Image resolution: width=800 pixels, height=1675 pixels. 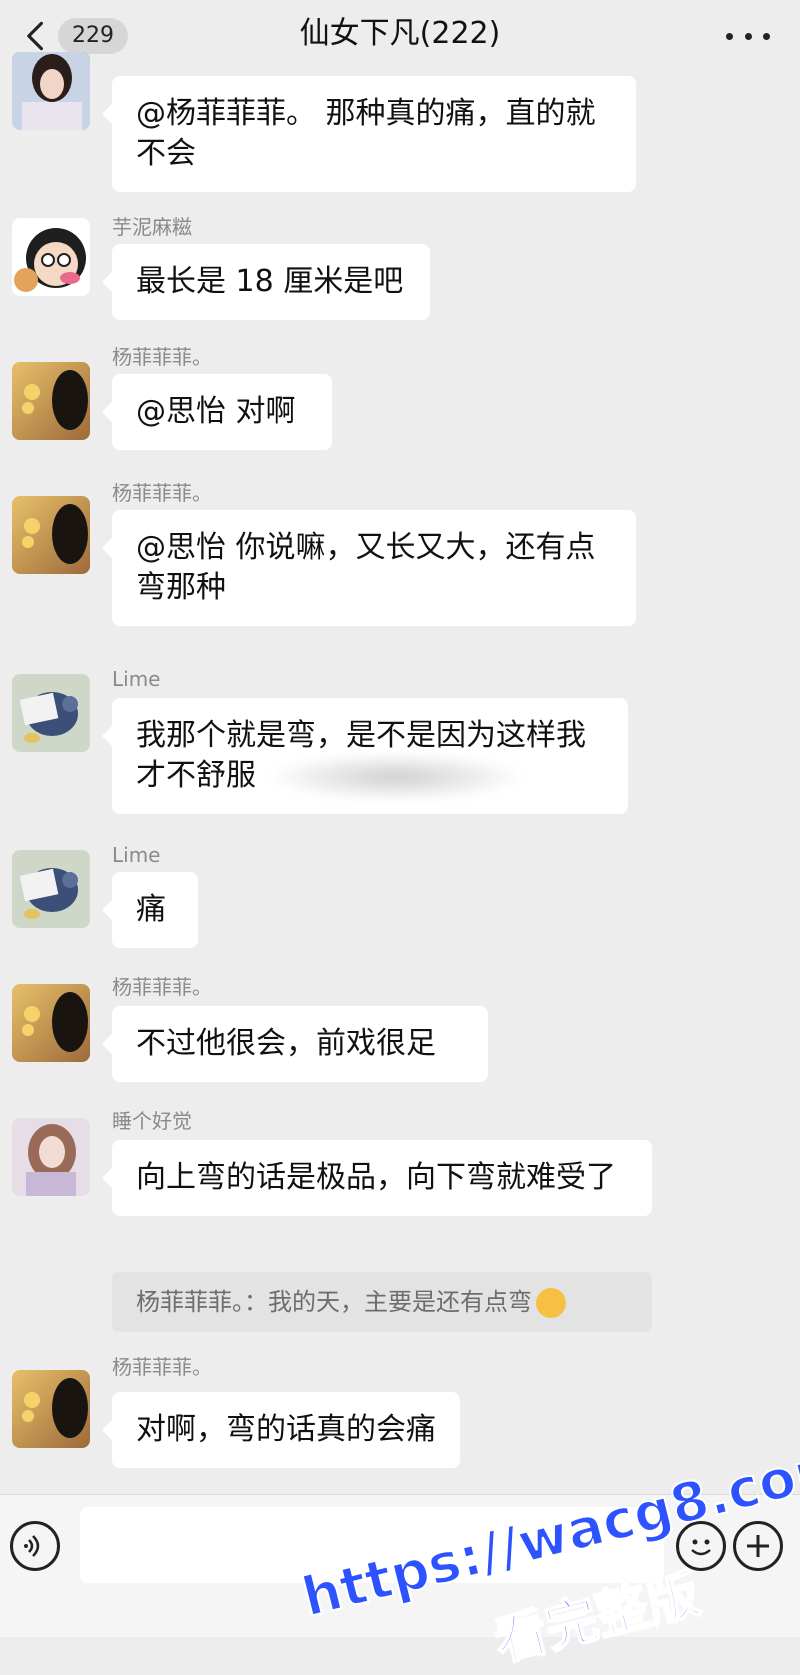 What do you see at coordinates (266, 282) in the screenshot?
I see `message-bubble: 最长是 18 厘米是吧` at bounding box center [266, 282].